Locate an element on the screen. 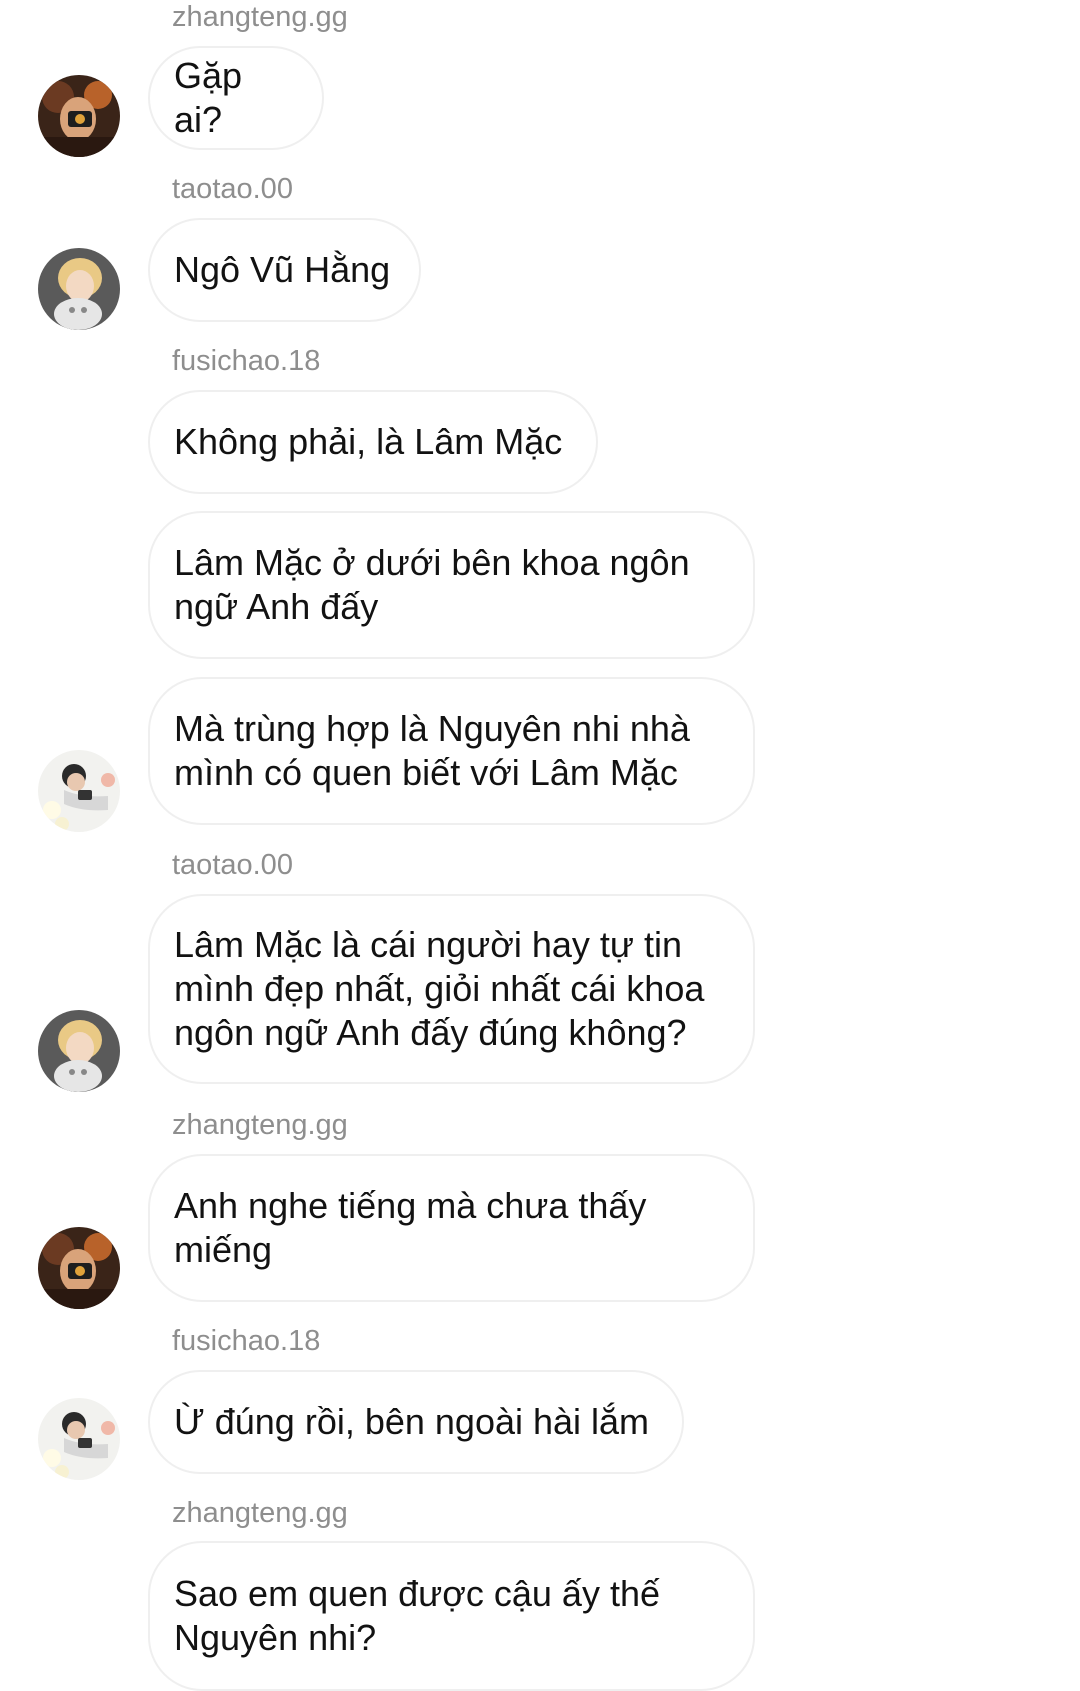 This screenshot has height=1691, width=1080. message-text: Lâm Mặc ở dưới bên khoa ngôn ngữ Anh đấy is located at coordinates (432, 584).